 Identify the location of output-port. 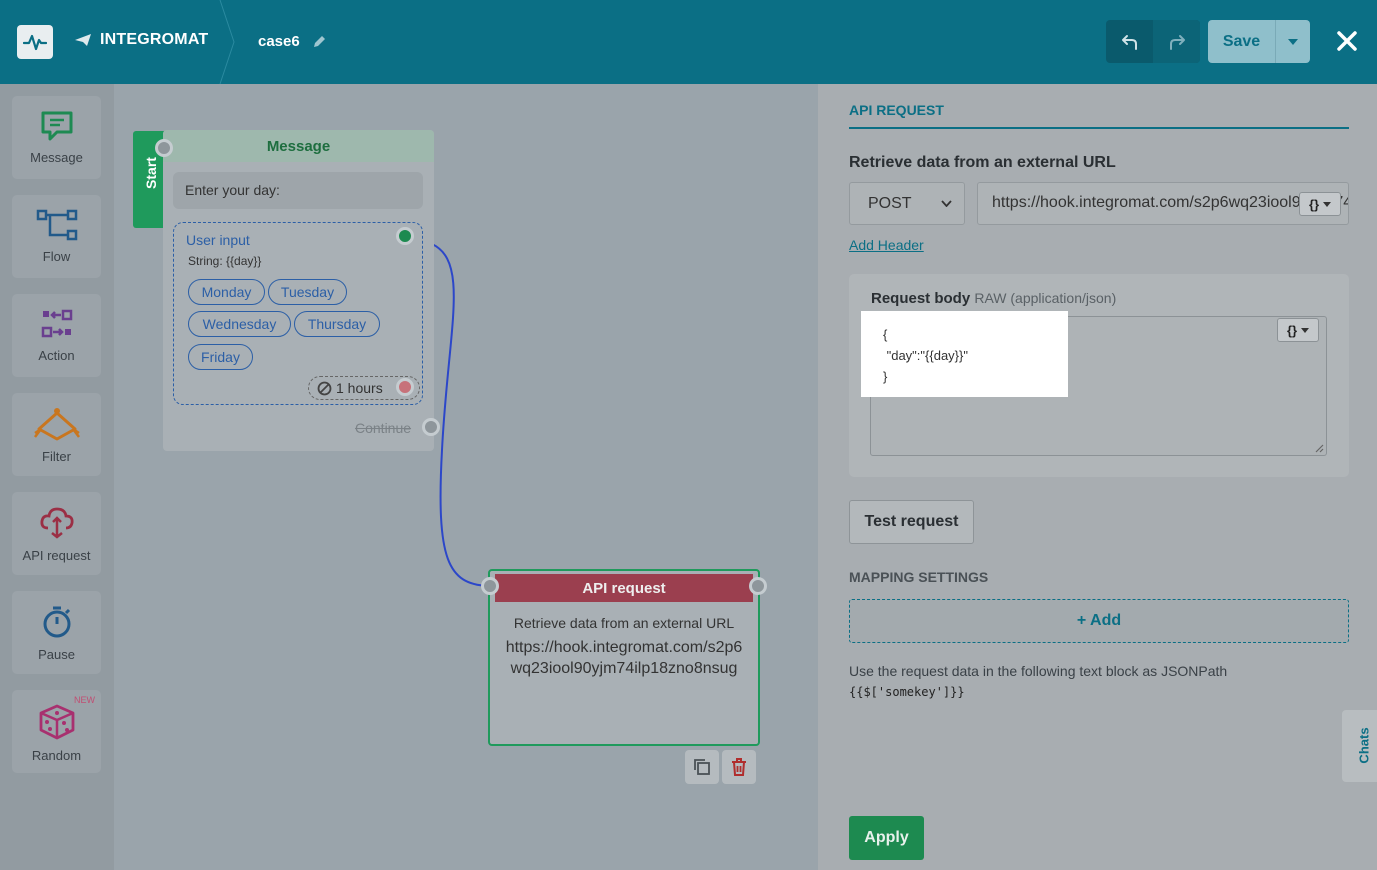
(758, 586).